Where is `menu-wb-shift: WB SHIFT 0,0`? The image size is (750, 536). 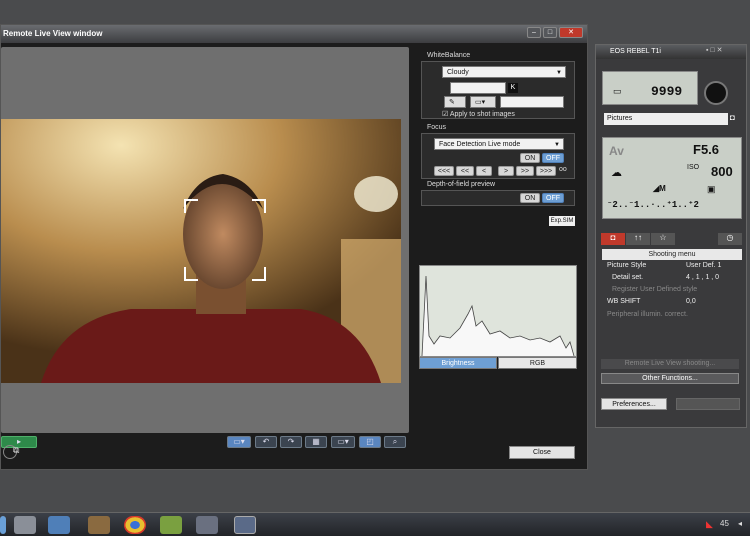
menu-wb-shift: WB SHIFT 0,0 is located at coordinates (672, 301).